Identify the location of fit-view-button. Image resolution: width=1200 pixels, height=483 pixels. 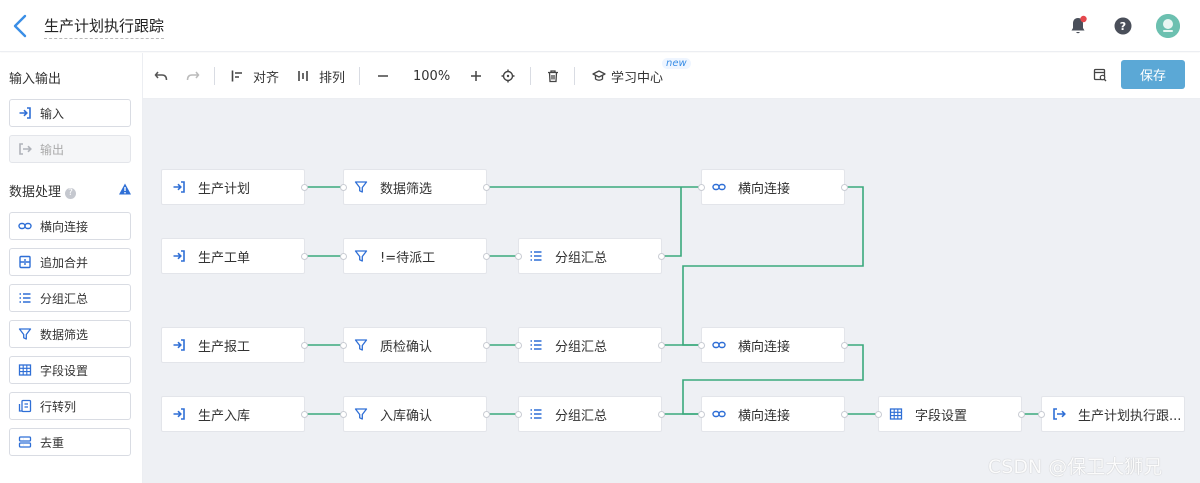
(508, 76).